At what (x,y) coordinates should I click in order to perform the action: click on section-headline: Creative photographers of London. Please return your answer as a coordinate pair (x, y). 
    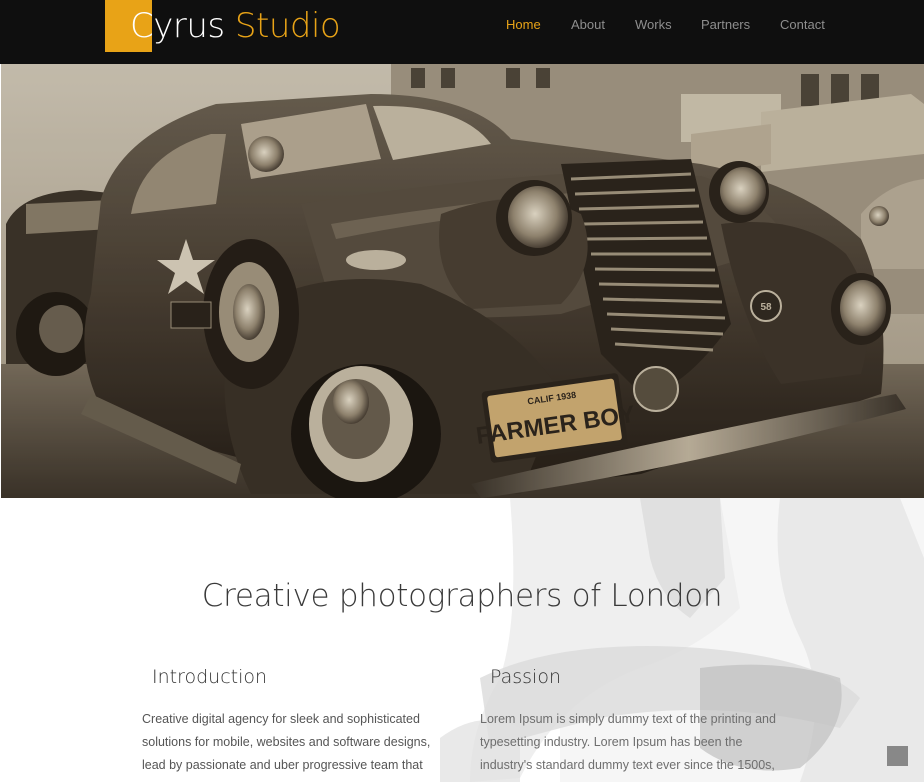
    Looking at the image, I should click on (462, 596).